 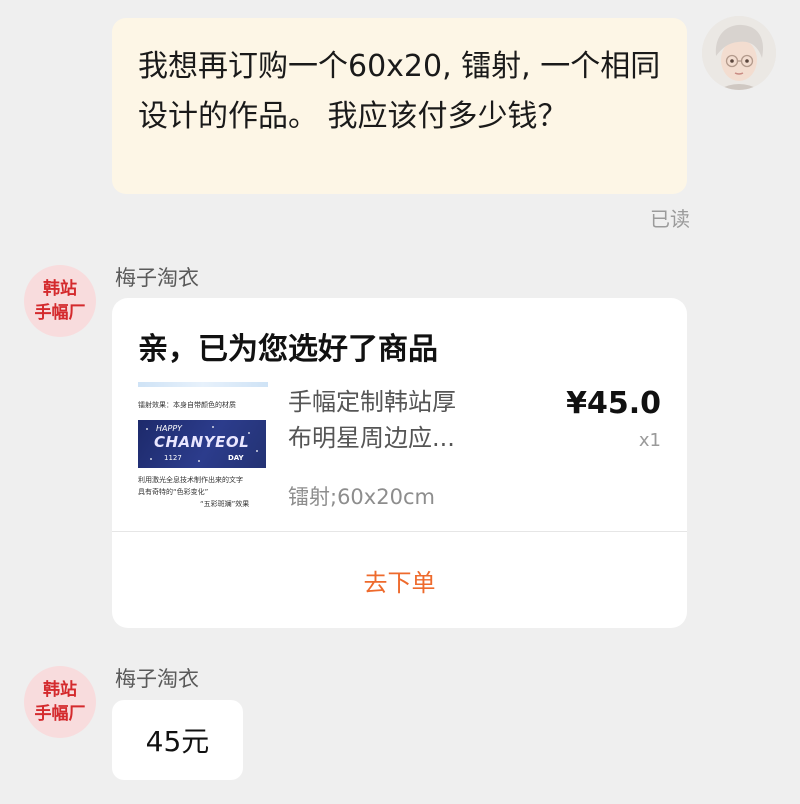 What do you see at coordinates (236, 458) in the screenshot?
I see `banner-day: DAY` at bounding box center [236, 458].